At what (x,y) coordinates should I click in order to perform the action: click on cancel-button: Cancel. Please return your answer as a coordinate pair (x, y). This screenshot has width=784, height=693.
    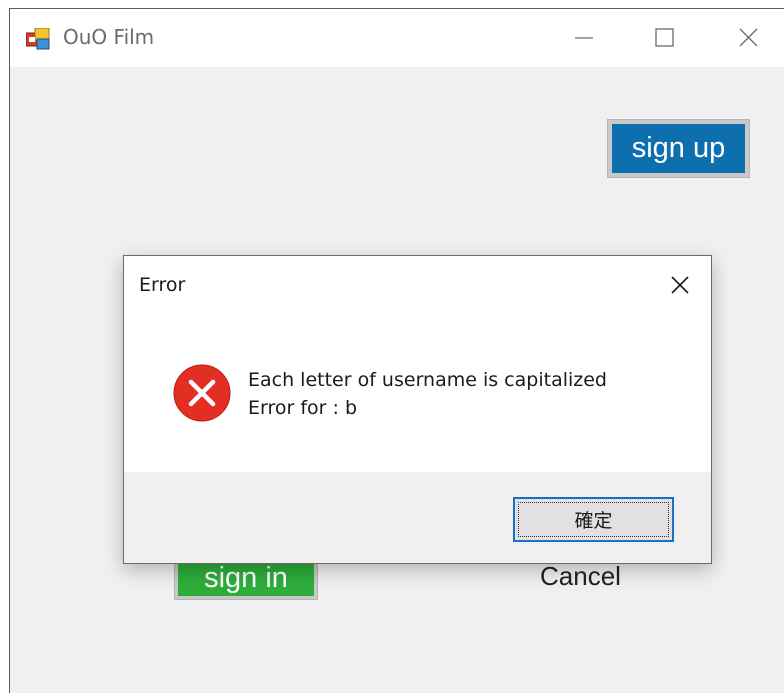
    Looking at the image, I should click on (580, 576).